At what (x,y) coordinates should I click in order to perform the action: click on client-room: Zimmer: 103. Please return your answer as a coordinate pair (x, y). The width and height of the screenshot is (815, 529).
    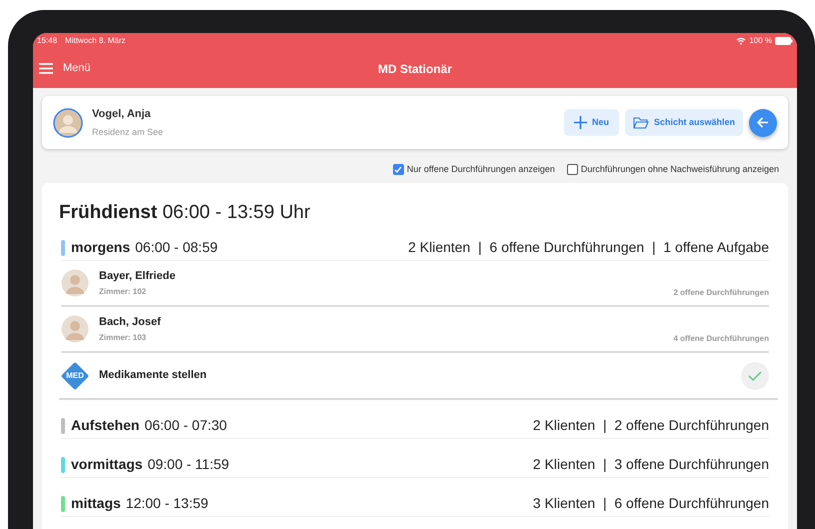
    Looking at the image, I should click on (123, 338).